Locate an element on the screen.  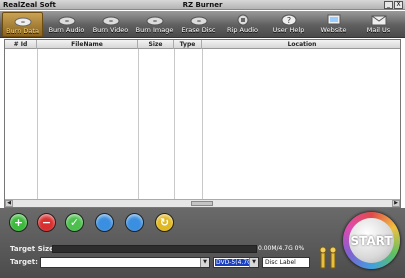
col-size-header: Size is located at coordinates (156, 44).